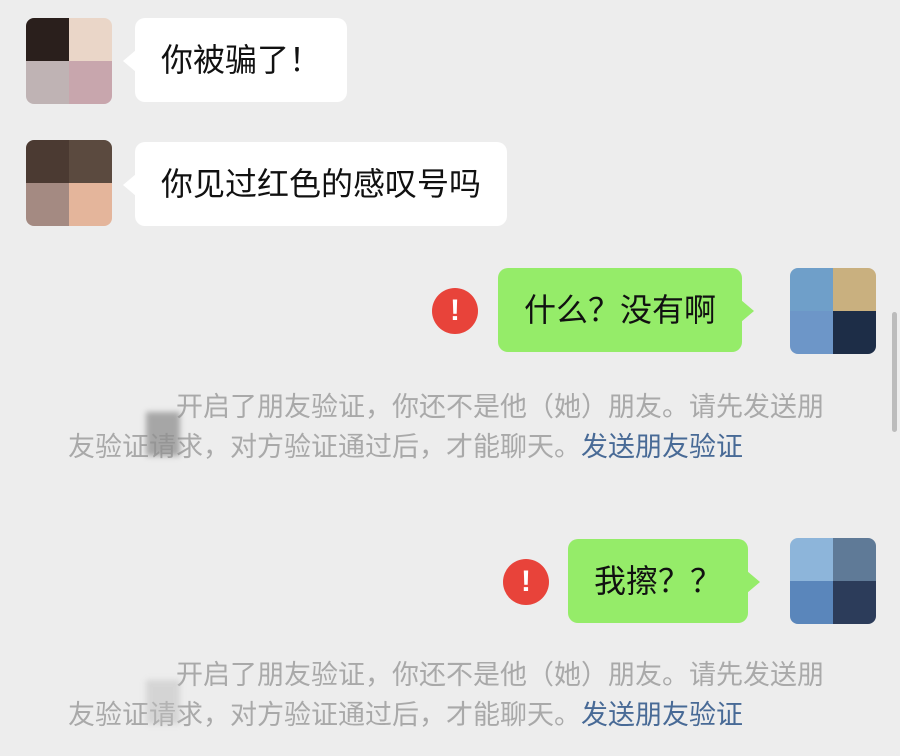  Describe the element at coordinates (664, 581) in the screenshot. I see `outgoing-message-bubble: 我擦？？` at that location.